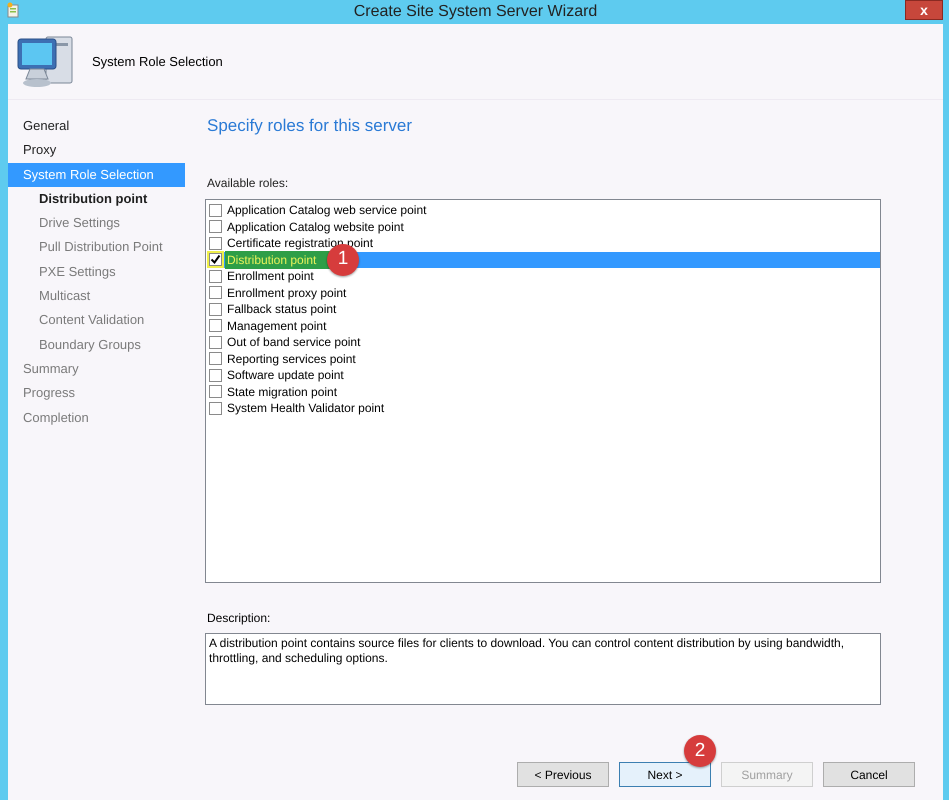 Image resolution: width=949 pixels, height=800 pixels. I want to click on nav-item: Completion, so click(96, 418).